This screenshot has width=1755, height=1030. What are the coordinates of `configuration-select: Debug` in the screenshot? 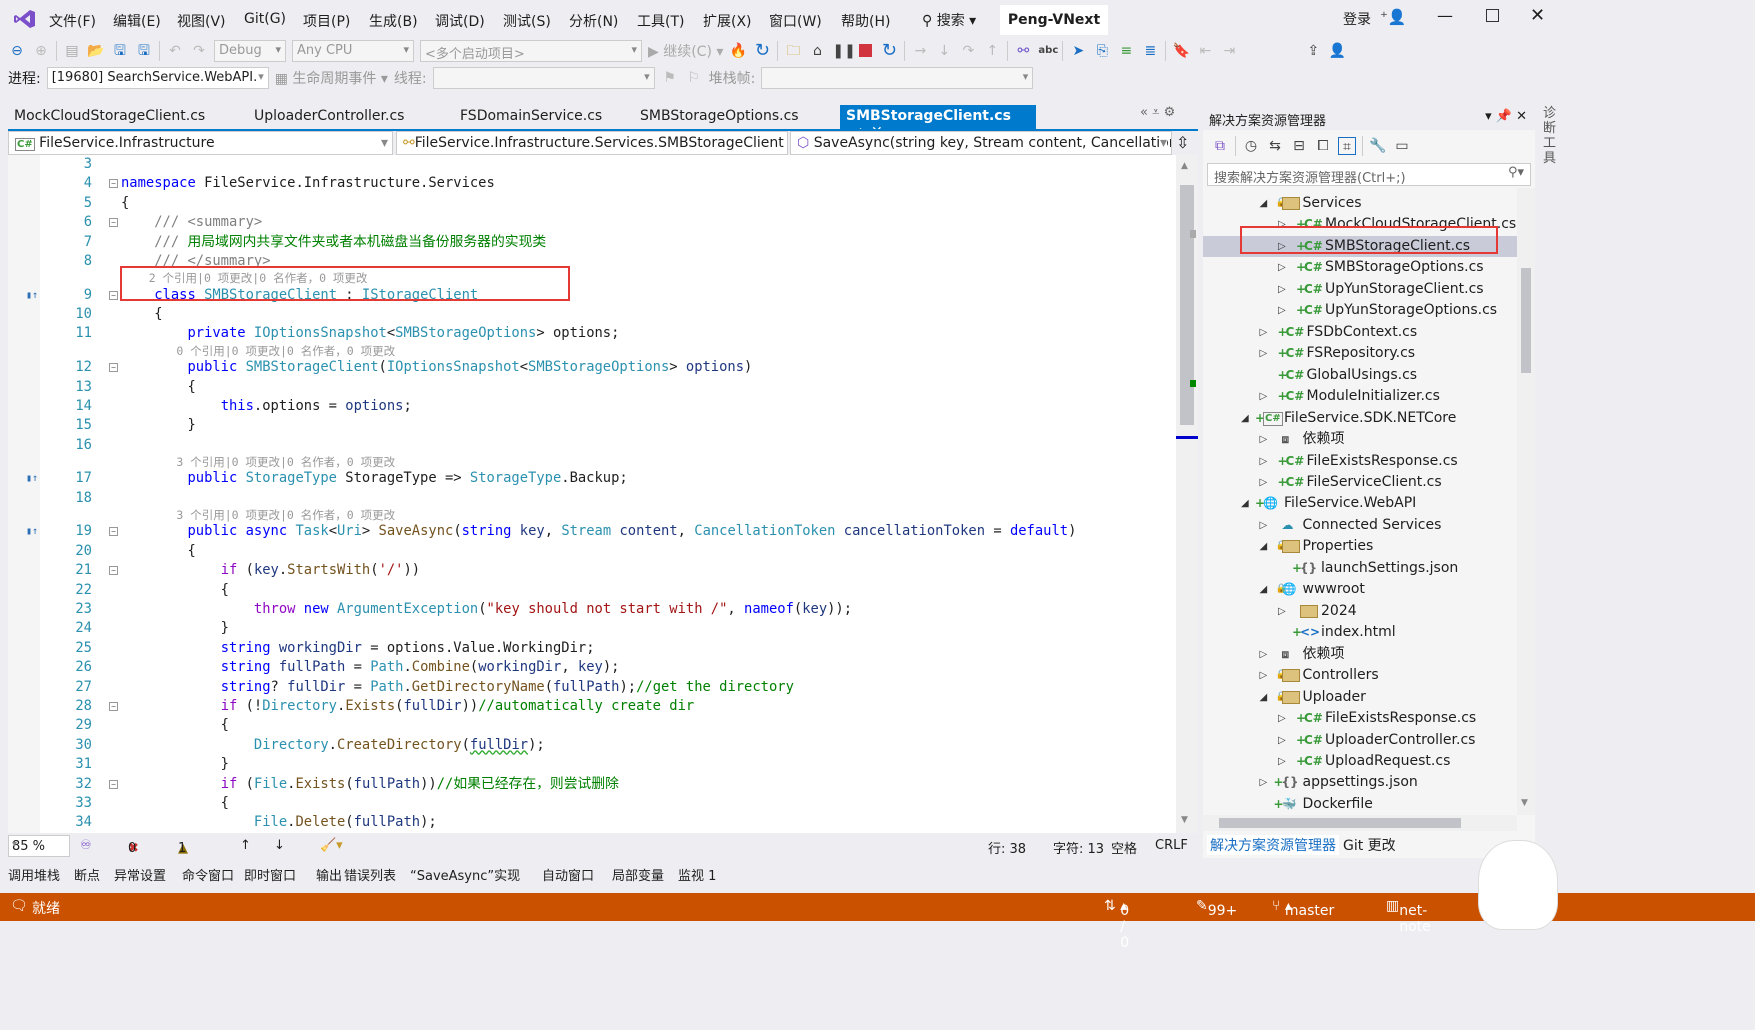 It's located at (250, 51).